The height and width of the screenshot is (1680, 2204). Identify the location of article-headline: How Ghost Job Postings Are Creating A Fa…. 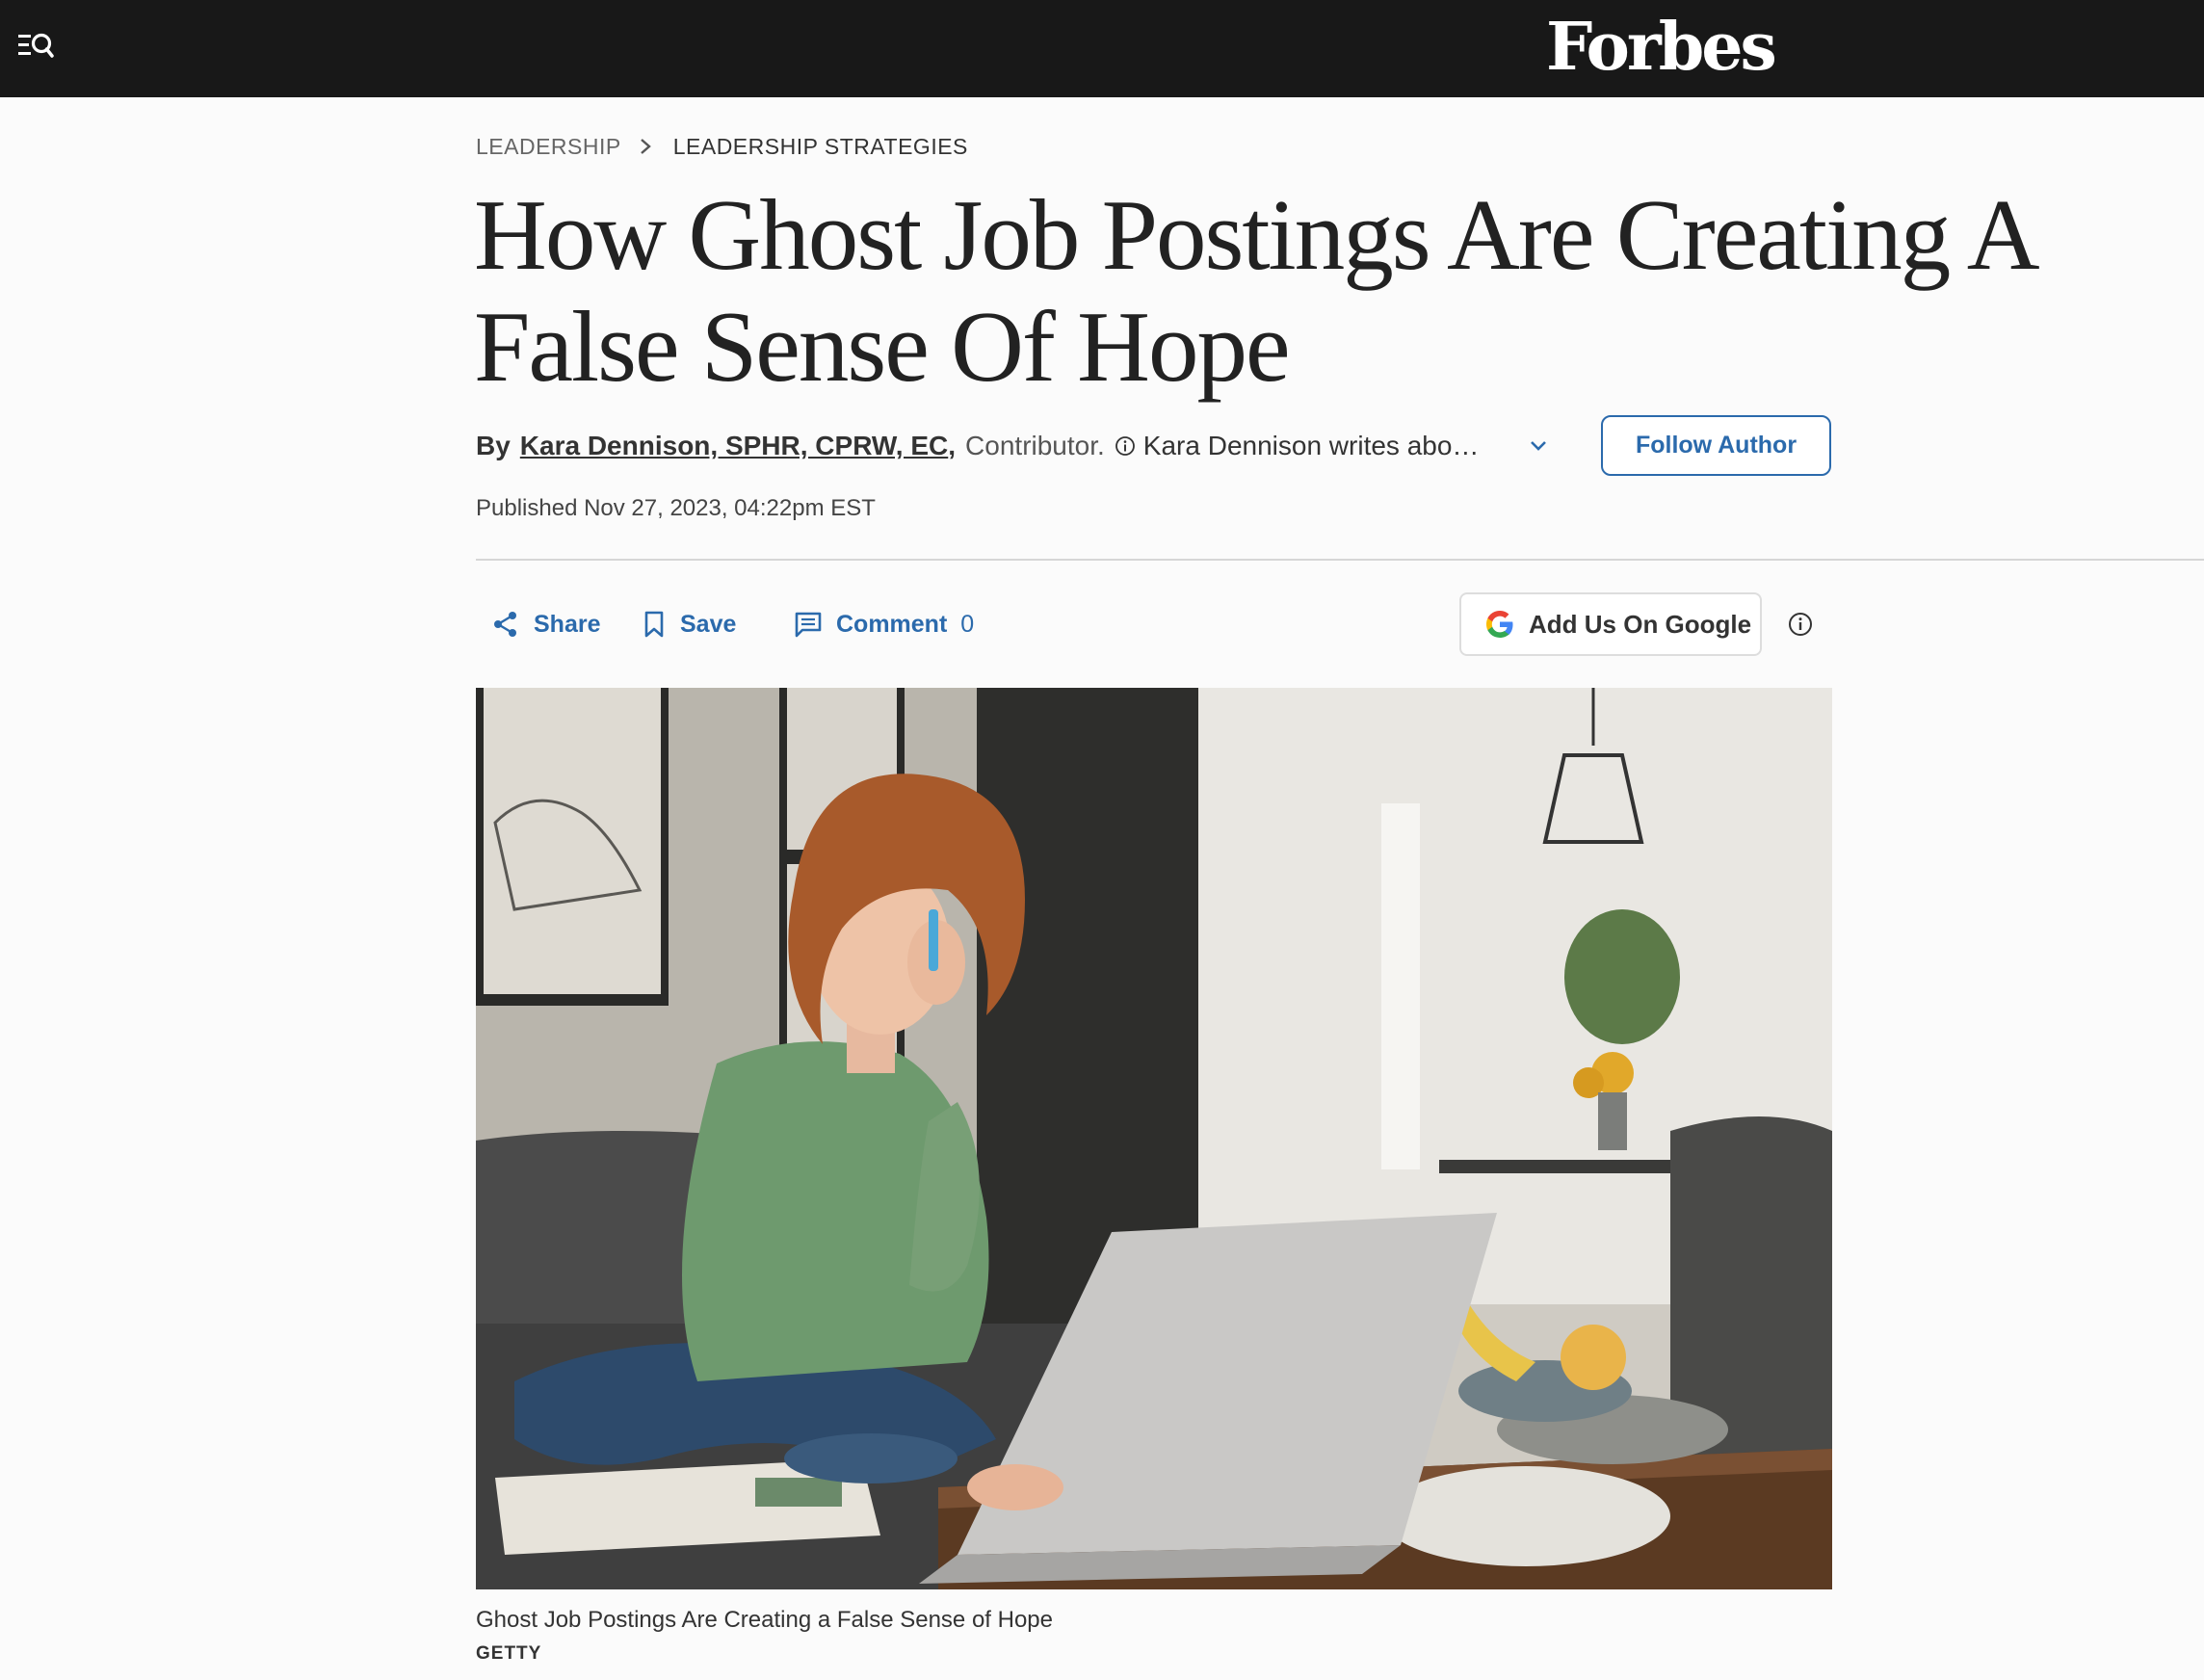
(1254, 291).